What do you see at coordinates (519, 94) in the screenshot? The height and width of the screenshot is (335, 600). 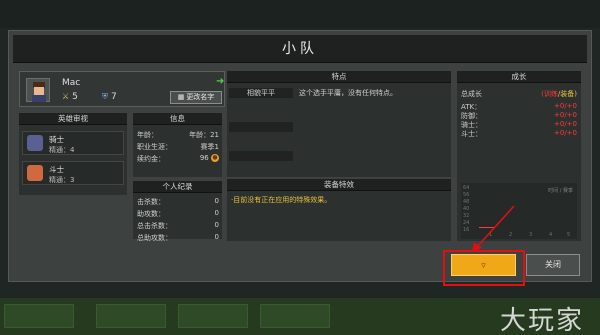 I see `growth-total-row: 总成长 (训练/装备)` at bounding box center [519, 94].